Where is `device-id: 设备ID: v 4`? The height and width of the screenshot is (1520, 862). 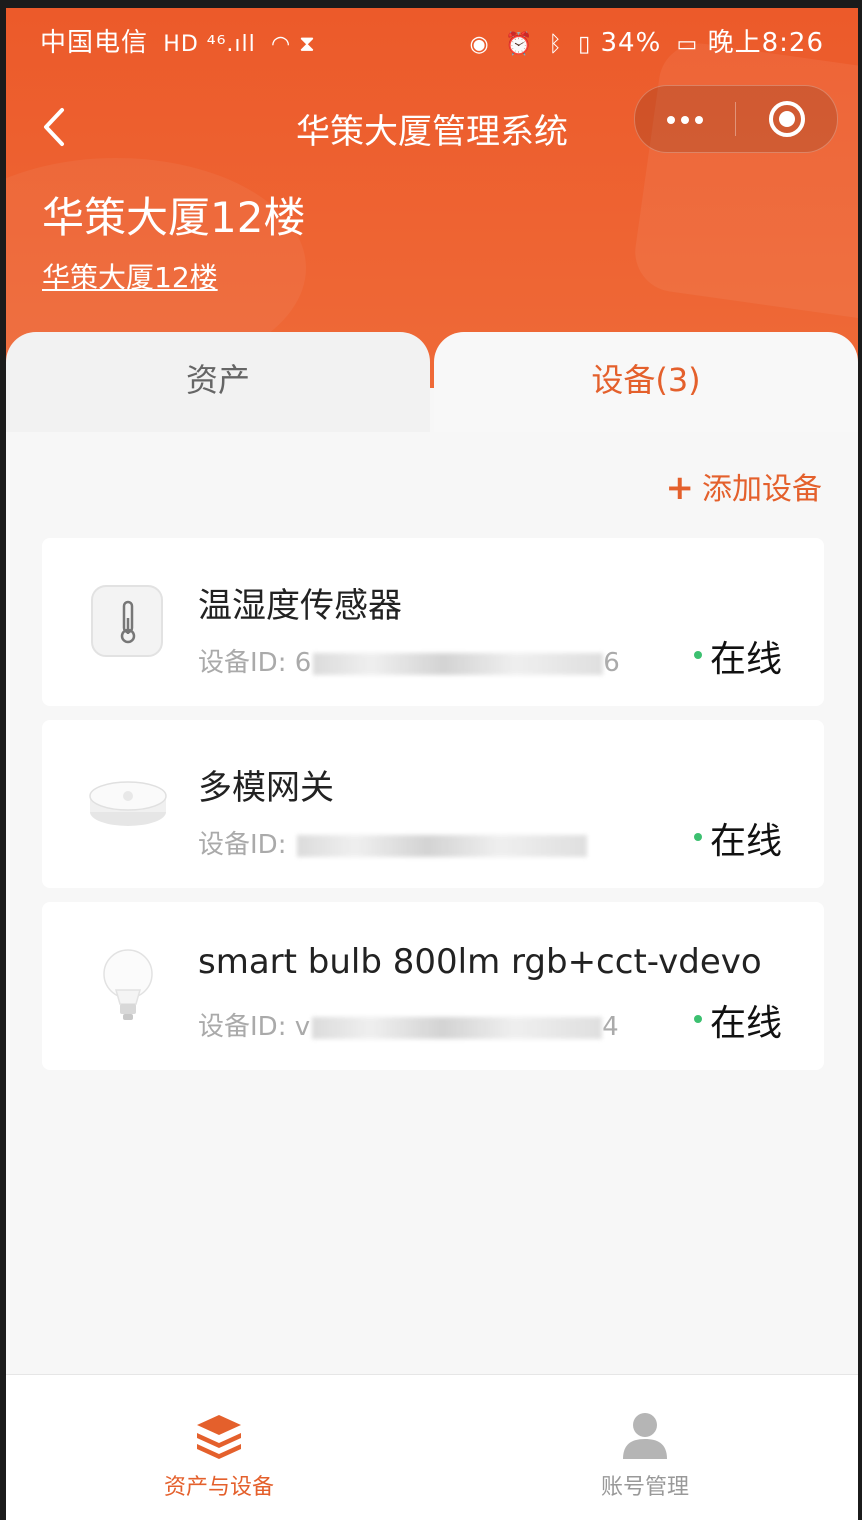
device-id: 设备ID: v 4 is located at coordinates (408, 1024).